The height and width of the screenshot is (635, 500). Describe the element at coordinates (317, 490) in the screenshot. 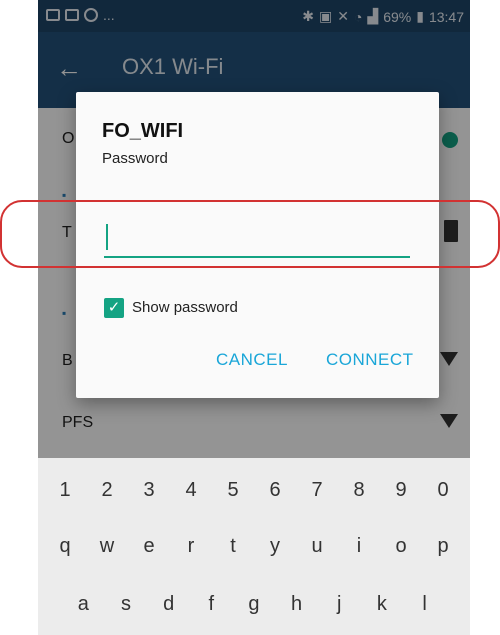

I see `key: 7` at that location.